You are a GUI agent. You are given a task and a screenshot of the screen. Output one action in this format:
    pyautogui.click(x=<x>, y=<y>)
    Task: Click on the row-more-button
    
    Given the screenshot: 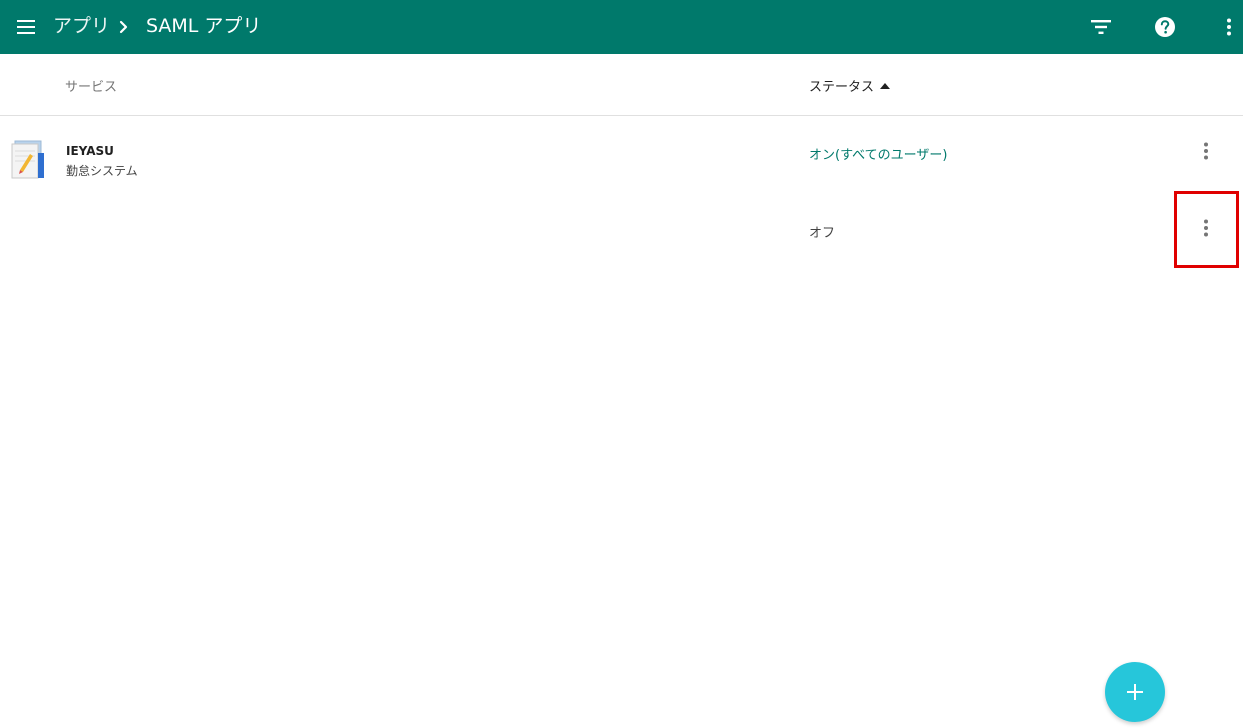 What is the action you would take?
    pyautogui.click(x=1206, y=151)
    